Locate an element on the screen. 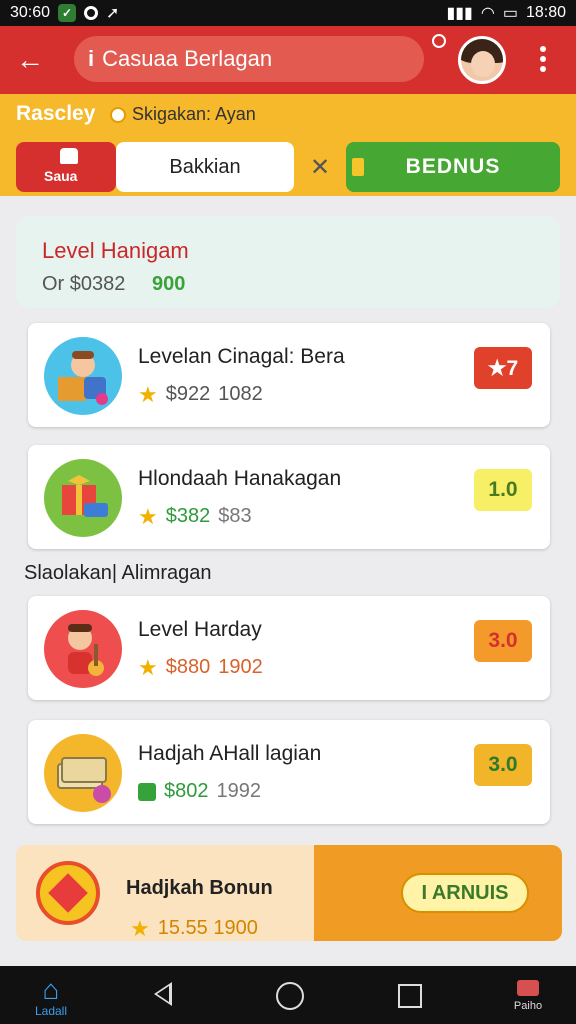  section-label: Slaolakan| Alimragan is located at coordinates (118, 573).